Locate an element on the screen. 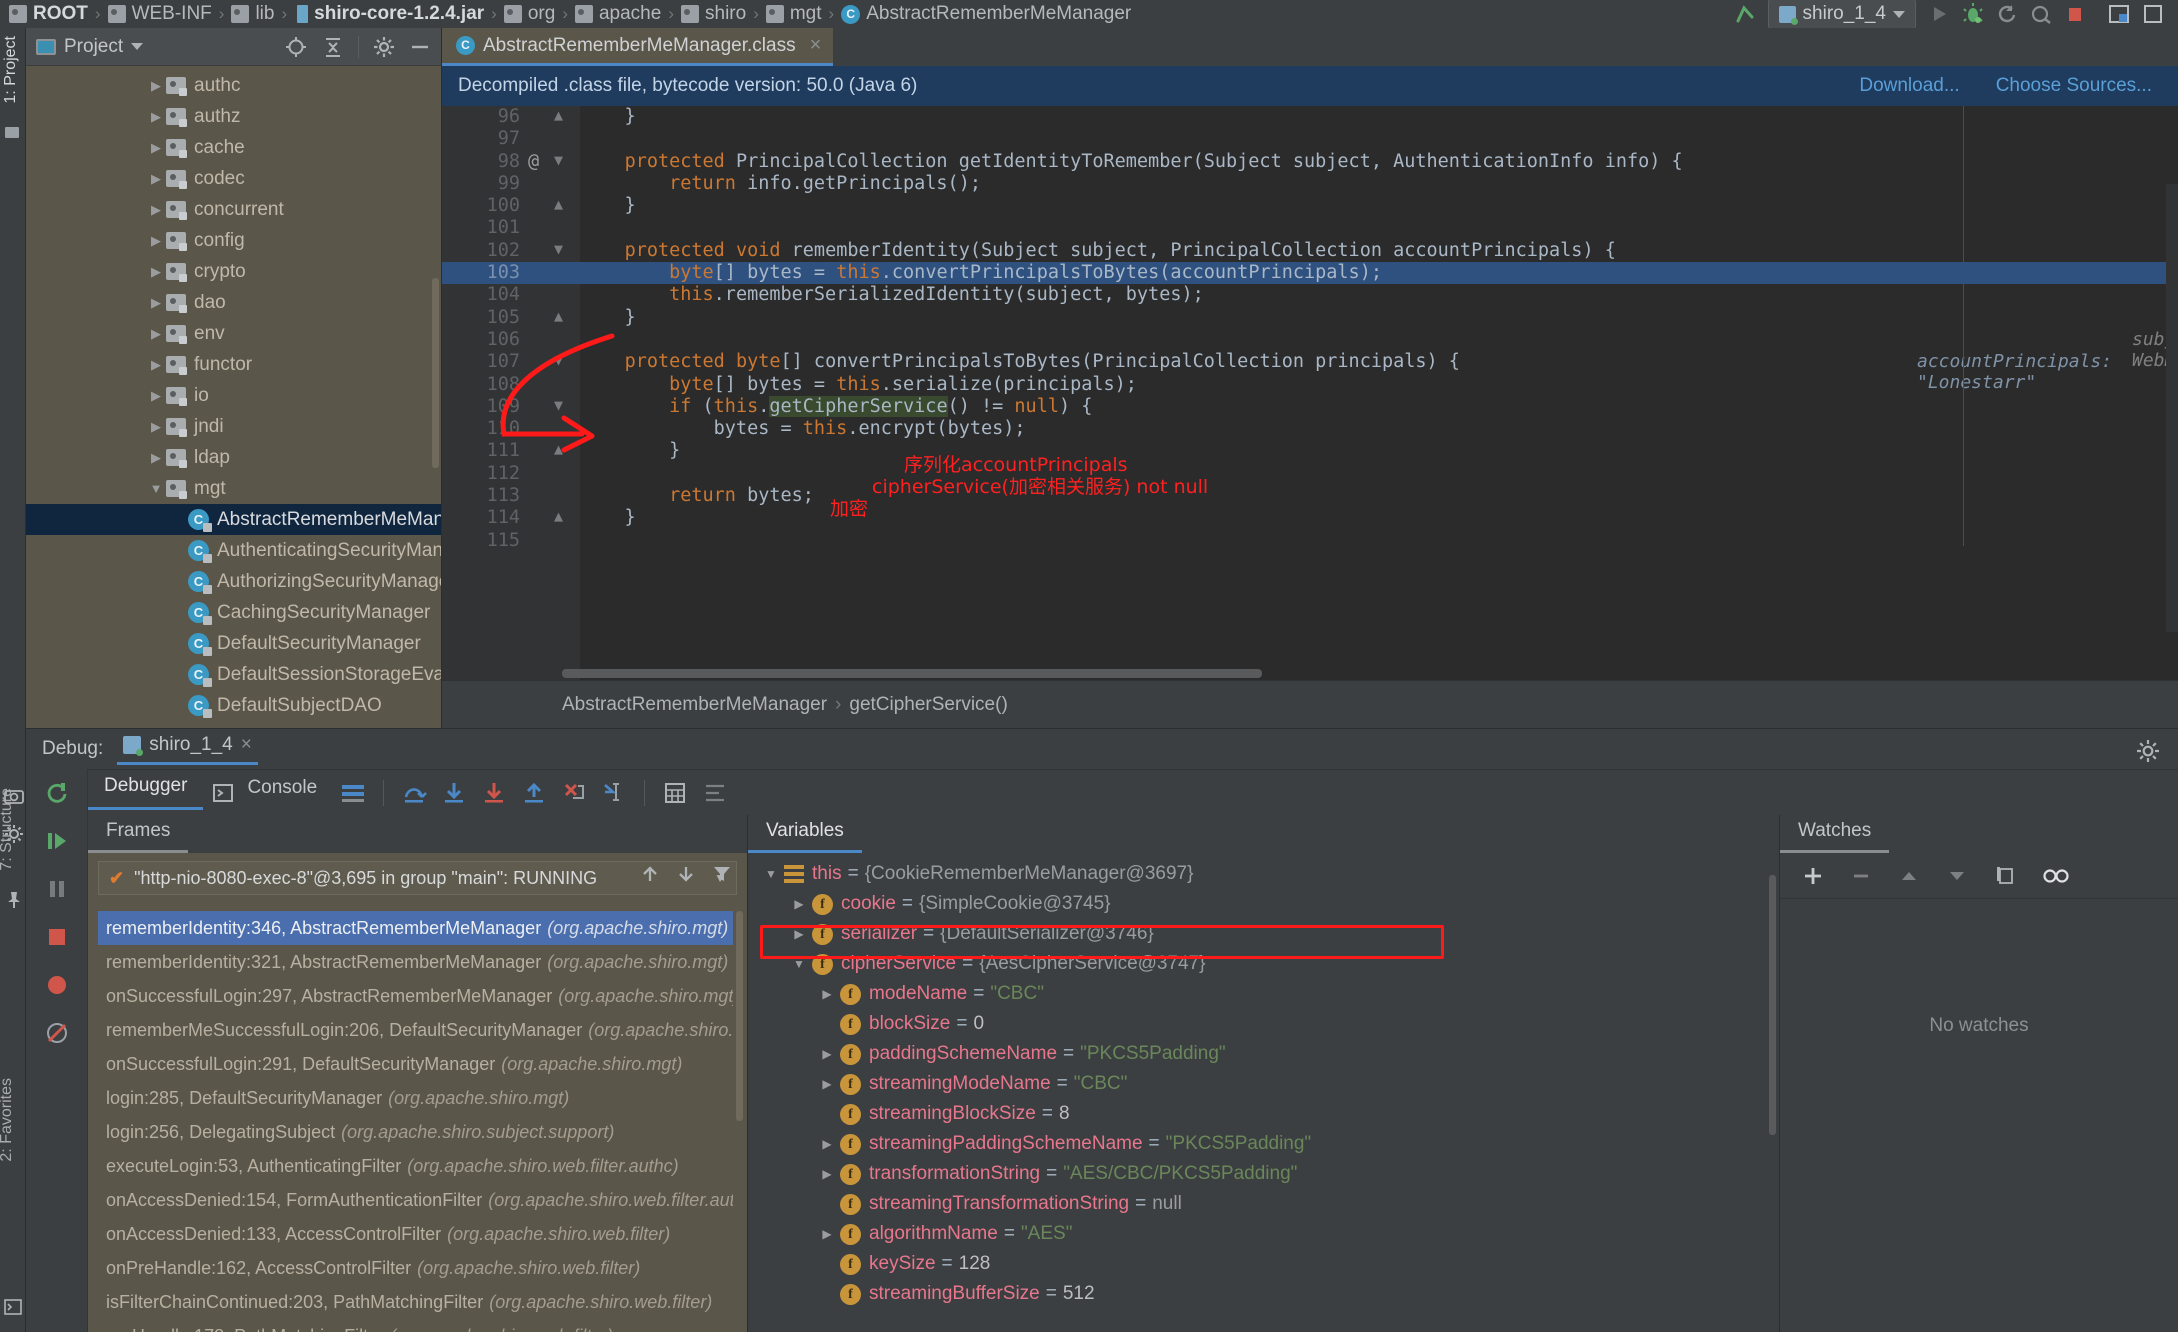 The width and height of the screenshot is (2178, 1332). breadcrumb-item-root: ROOT is located at coordinates (48, 14).